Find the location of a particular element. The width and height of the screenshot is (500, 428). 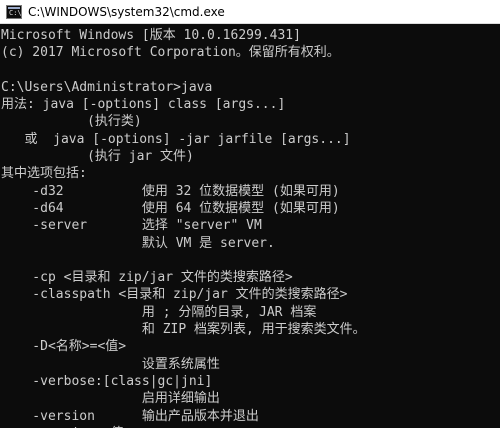

console-line: 其中选项包括: is located at coordinates (44, 174).